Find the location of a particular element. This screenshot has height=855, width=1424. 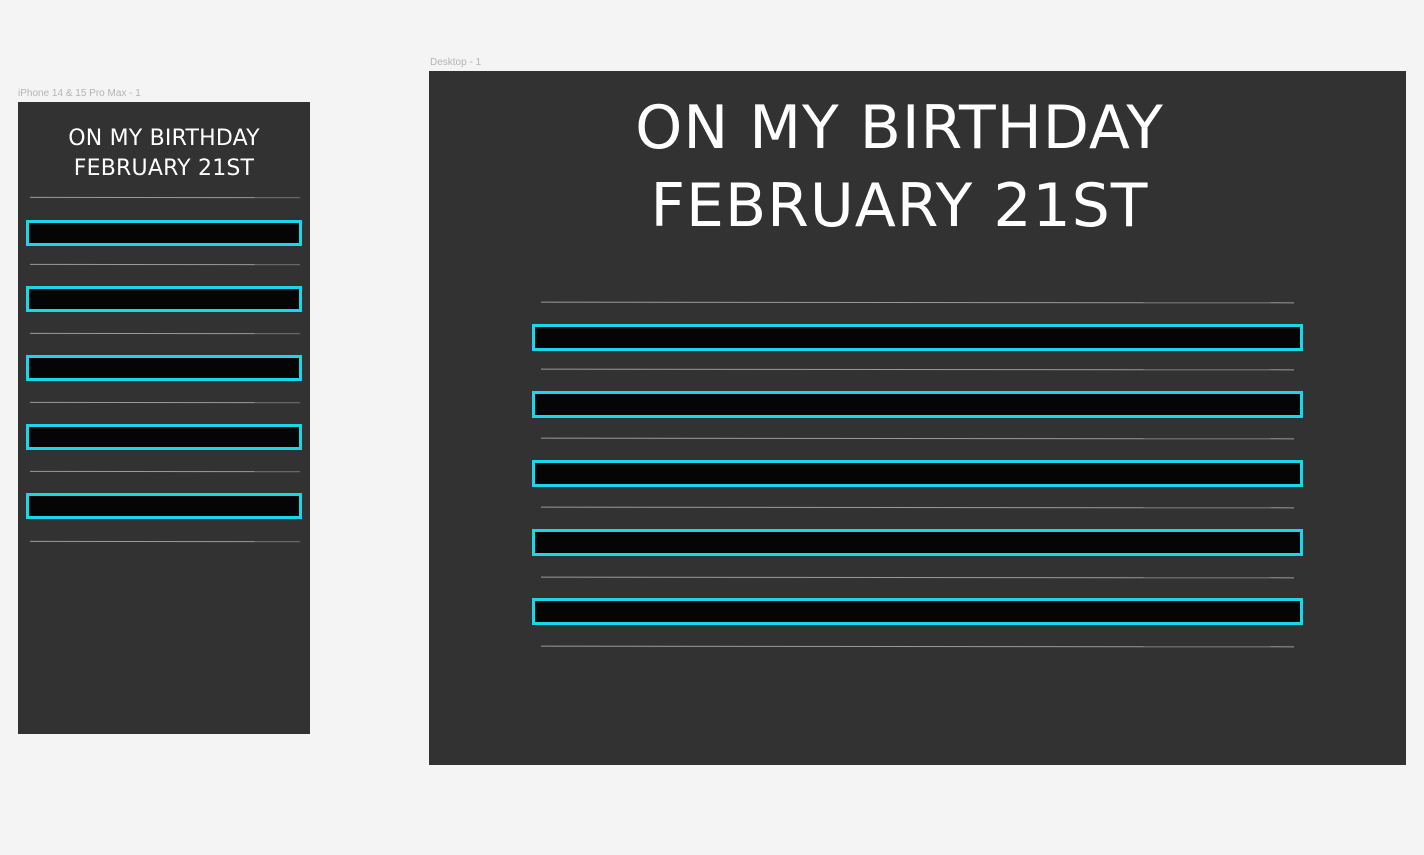

desktop-title: ON MY BIRTHDAY FEBRUARY 21ST is located at coordinates (917, 167).